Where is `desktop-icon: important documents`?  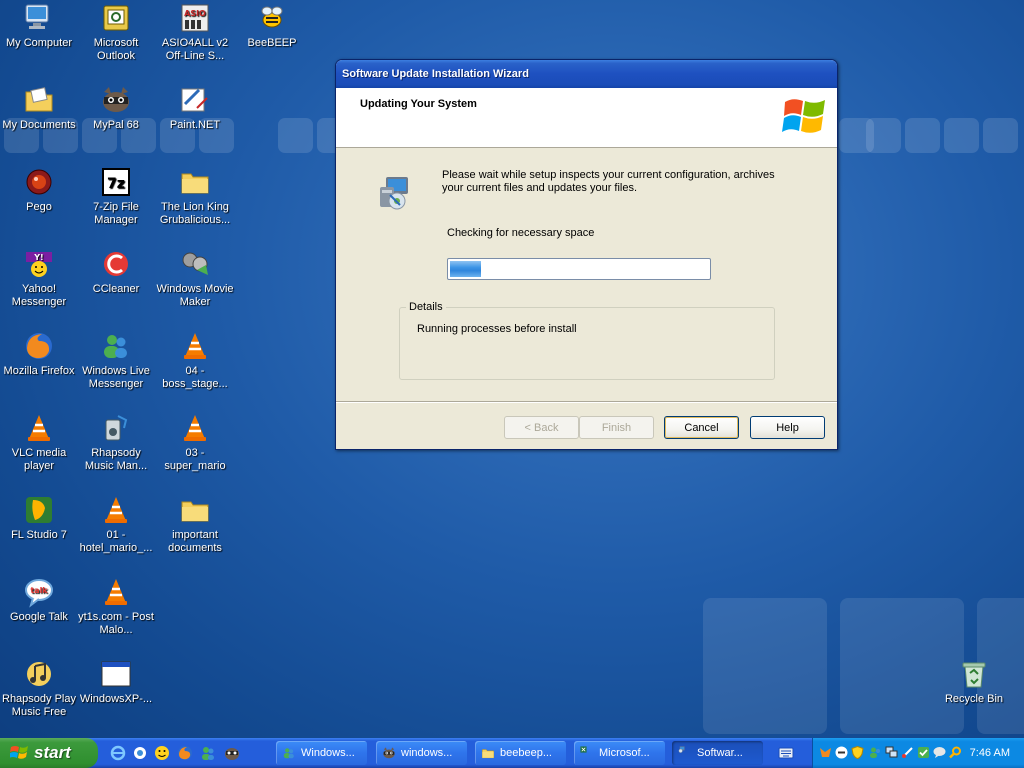 desktop-icon: important documents is located at coordinates (195, 524).